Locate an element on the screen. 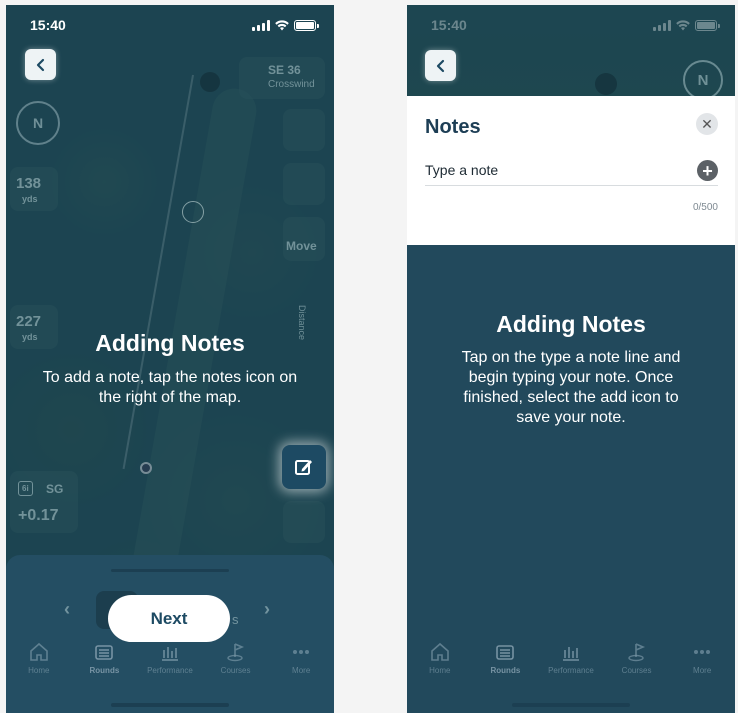 This screenshot has width=738, height=713. distance-2-value: 227 is located at coordinates (29, 321).